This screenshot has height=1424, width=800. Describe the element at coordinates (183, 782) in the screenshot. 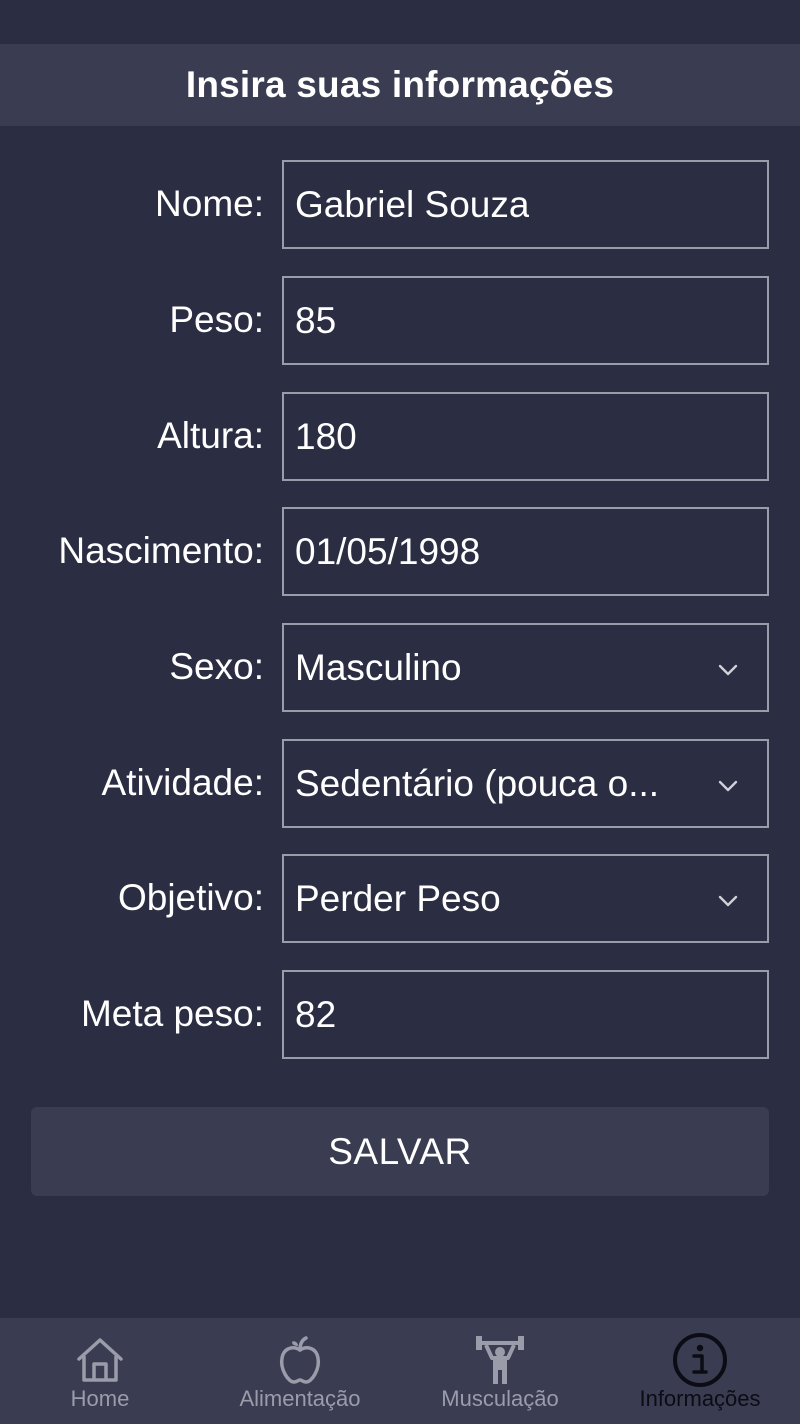

I see `atividade-label: Atividade:` at that location.